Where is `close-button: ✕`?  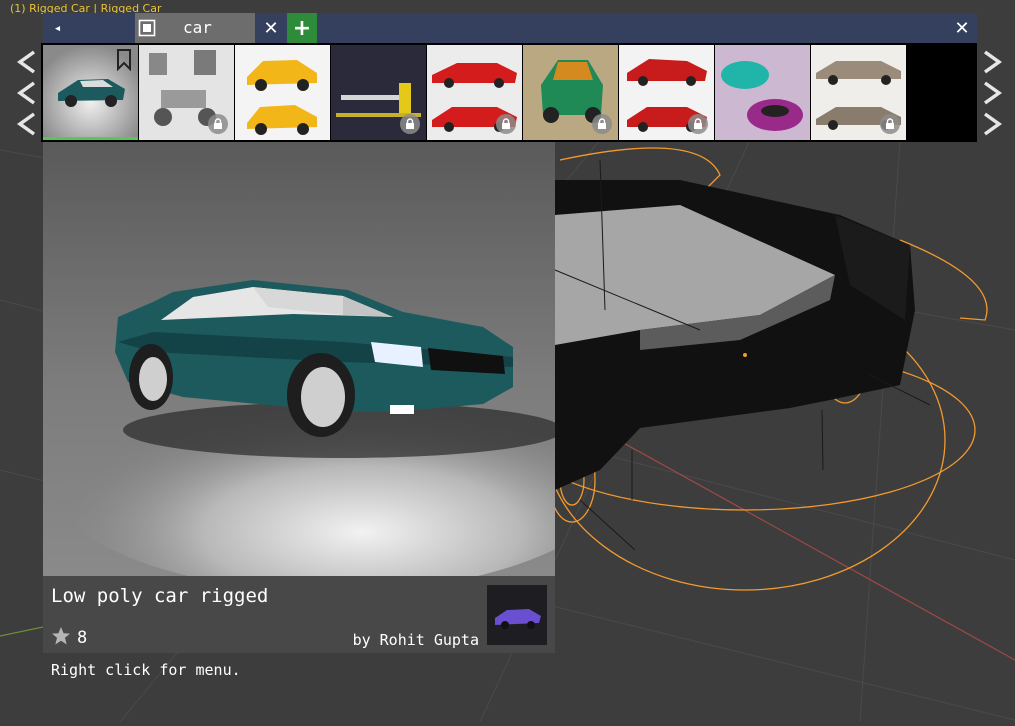 close-button: ✕ is located at coordinates (962, 28).